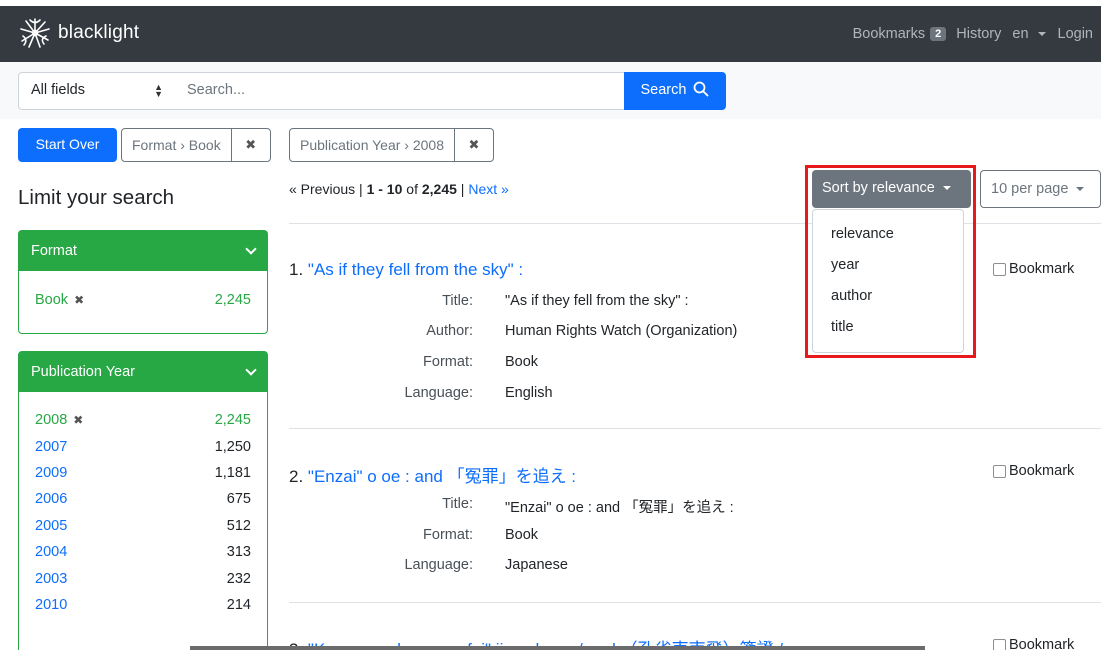 This screenshot has width=1101, height=650. What do you see at coordinates (238, 604) in the screenshot?
I see `facet-count: 214` at bounding box center [238, 604].